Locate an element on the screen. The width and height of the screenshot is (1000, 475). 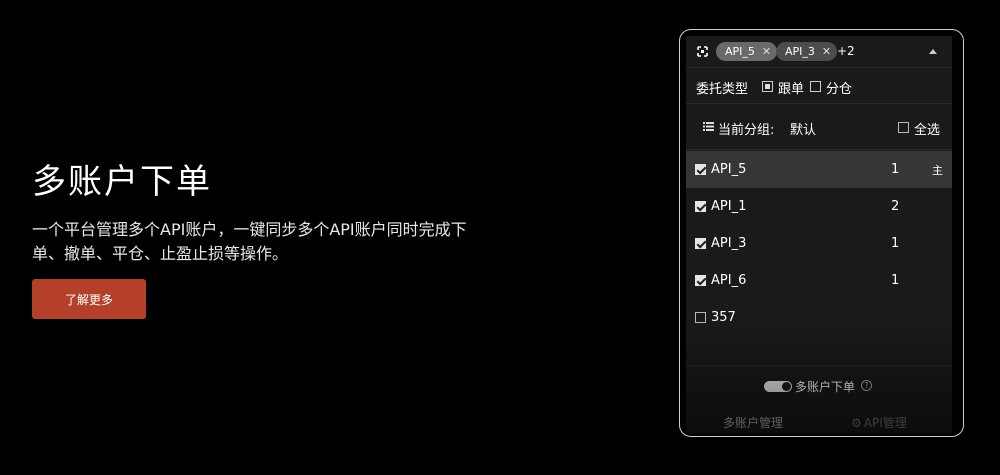
account-row: API_3 1 is located at coordinates (819, 243).